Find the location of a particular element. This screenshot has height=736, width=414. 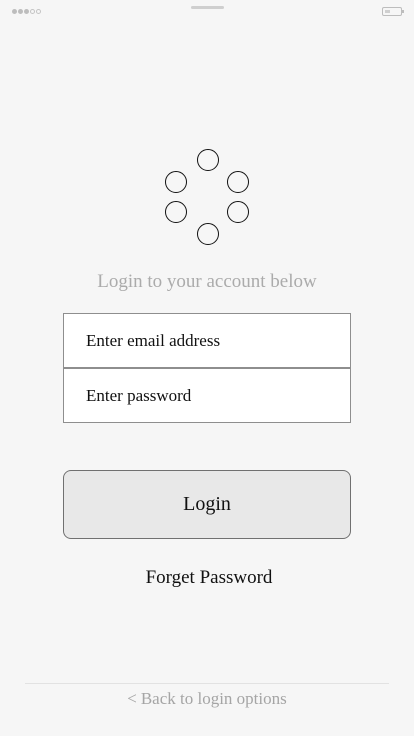

back-link-label: Back to login options is located at coordinates (213, 698).